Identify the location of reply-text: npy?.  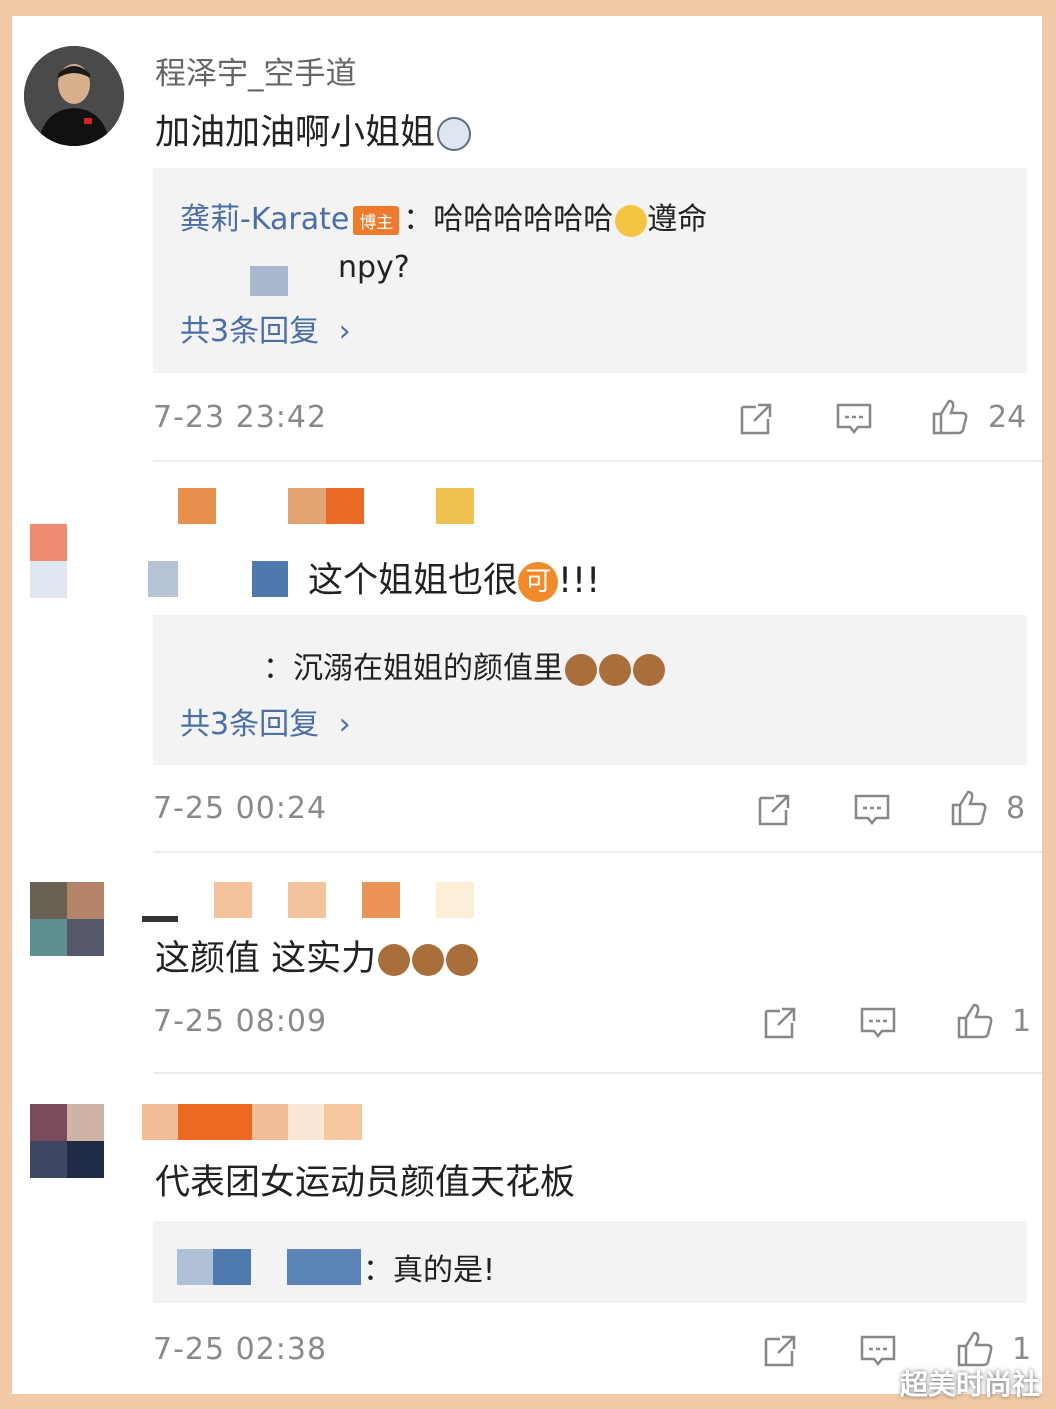
(374, 267).